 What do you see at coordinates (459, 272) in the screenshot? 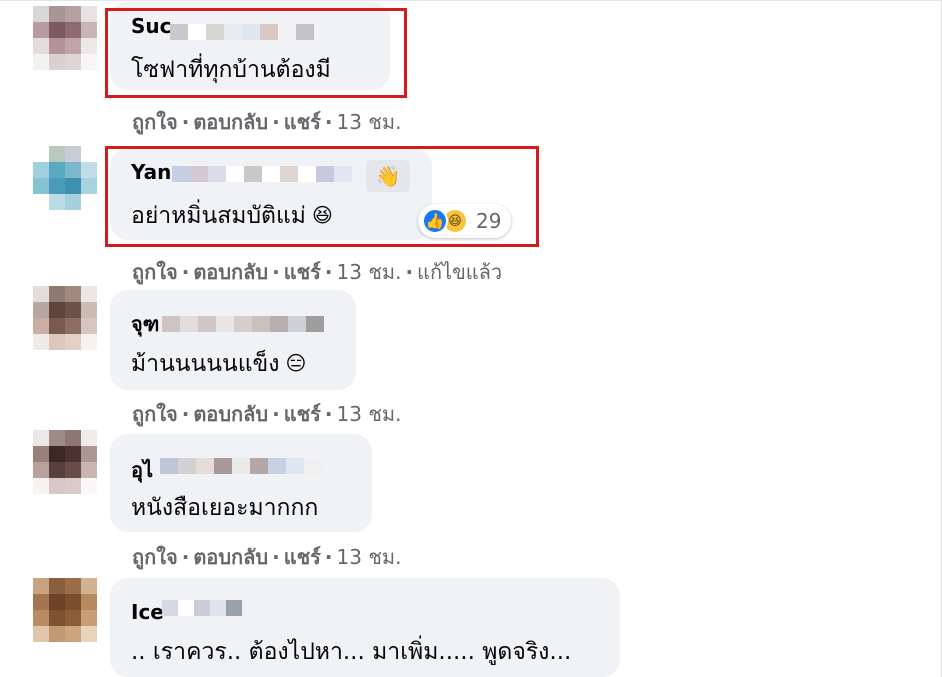
I see `edited-label: แก้ไขแล้ว` at bounding box center [459, 272].